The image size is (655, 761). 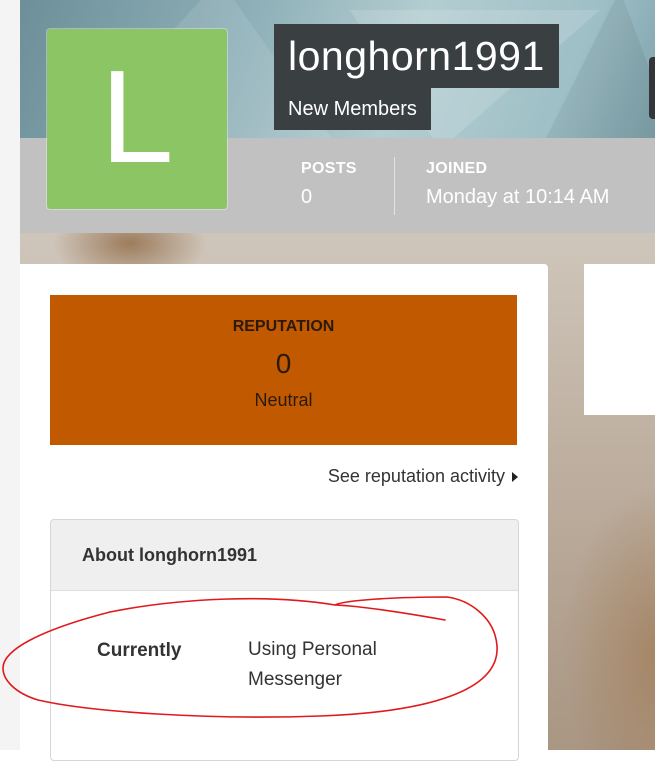 What do you see at coordinates (416, 56) in the screenshot?
I see `profile-username: longhorn1991` at bounding box center [416, 56].